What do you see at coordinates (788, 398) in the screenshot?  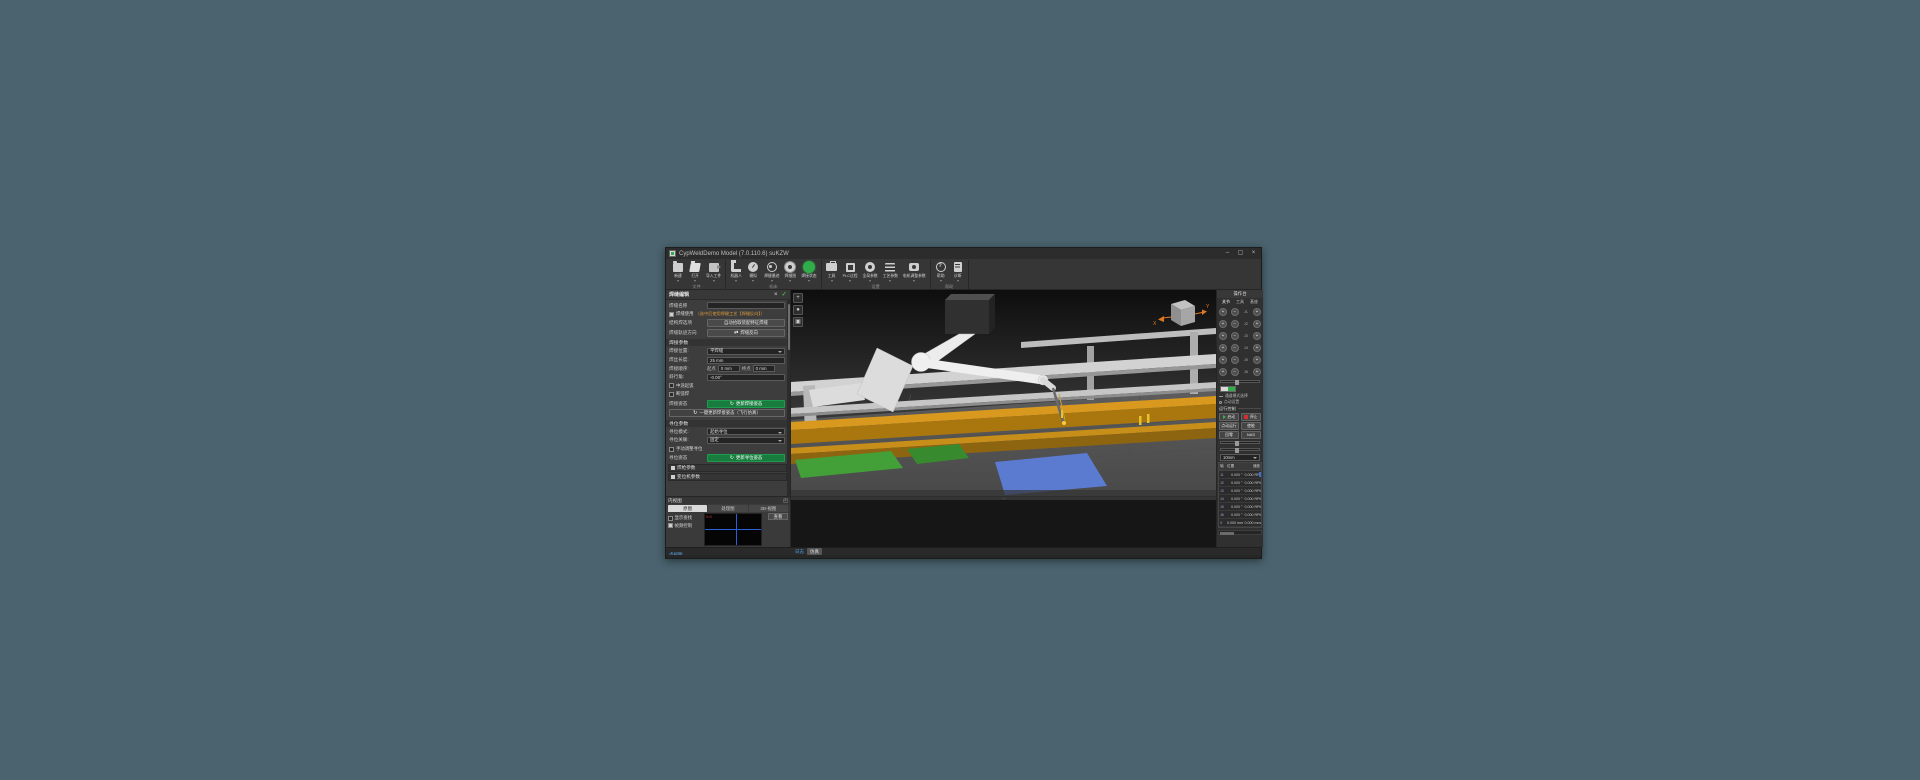 I see `vertical-scrollbar` at bounding box center [788, 398].